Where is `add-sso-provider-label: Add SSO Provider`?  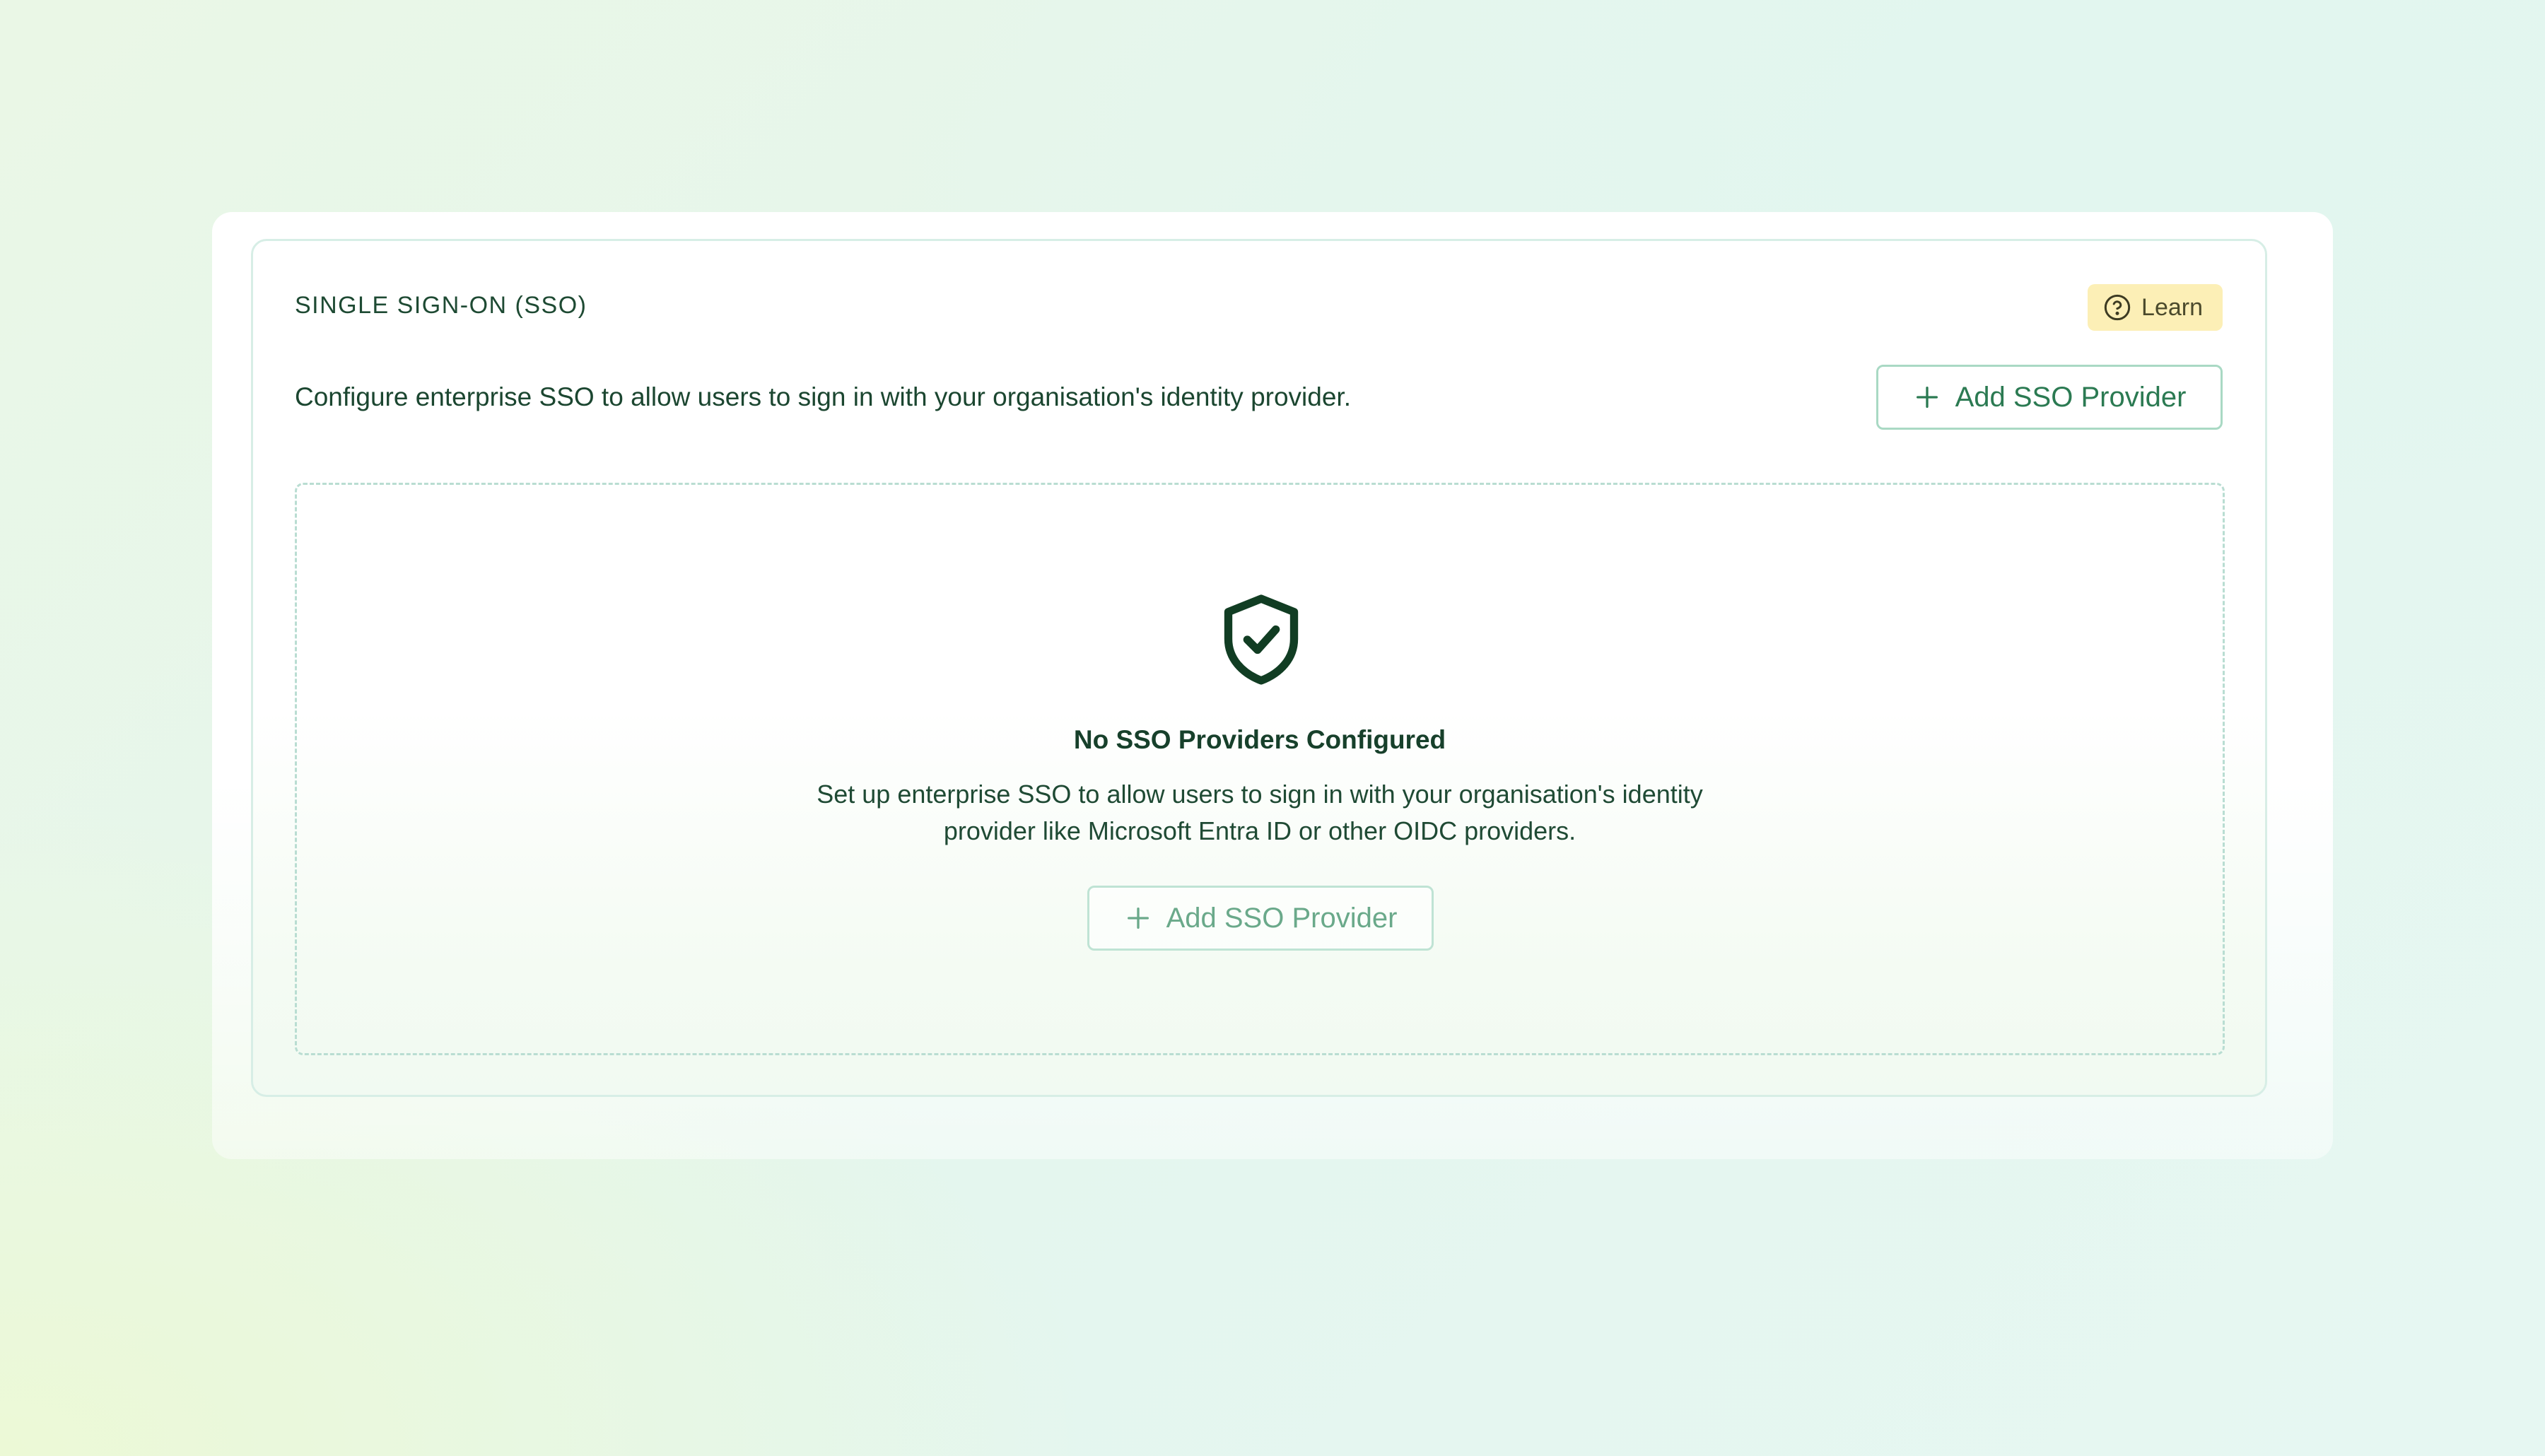 add-sso-provider-label: Add SSO Provider is located at coordinates (2071, 397).